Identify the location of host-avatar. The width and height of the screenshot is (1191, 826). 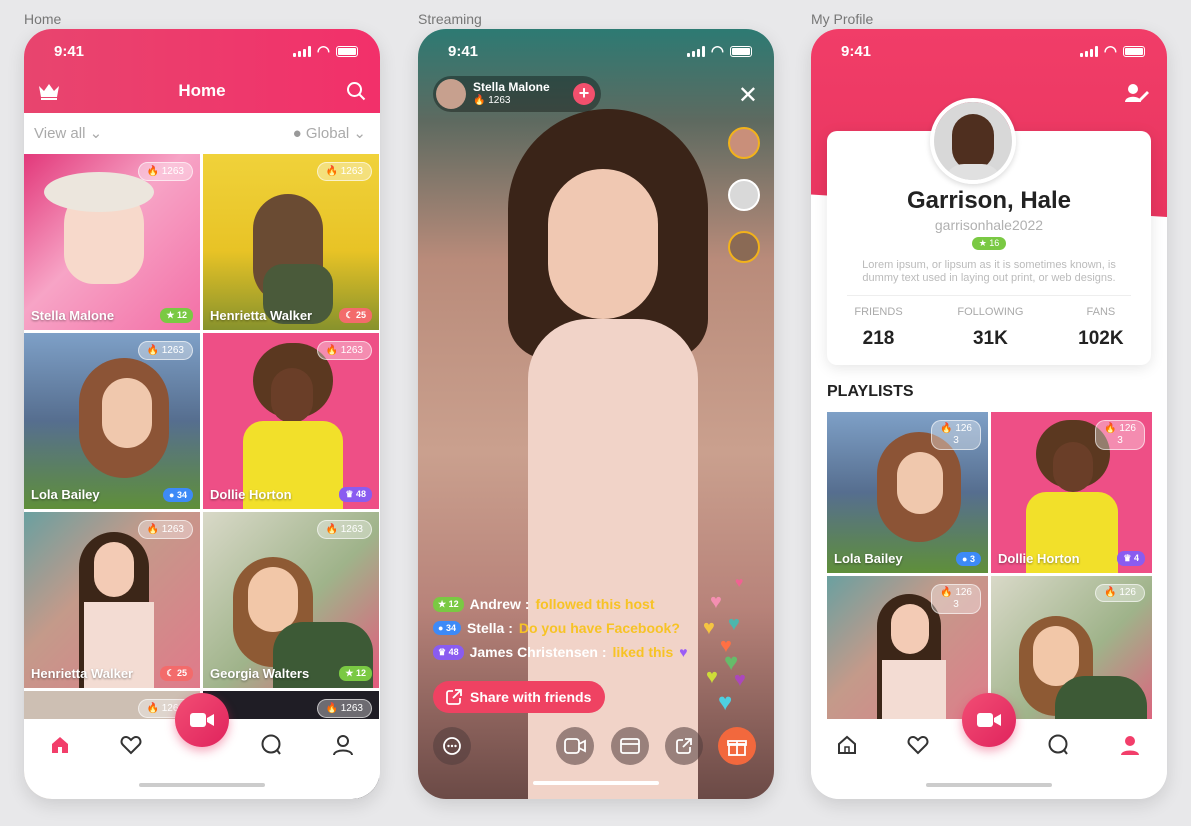
(451, 94).